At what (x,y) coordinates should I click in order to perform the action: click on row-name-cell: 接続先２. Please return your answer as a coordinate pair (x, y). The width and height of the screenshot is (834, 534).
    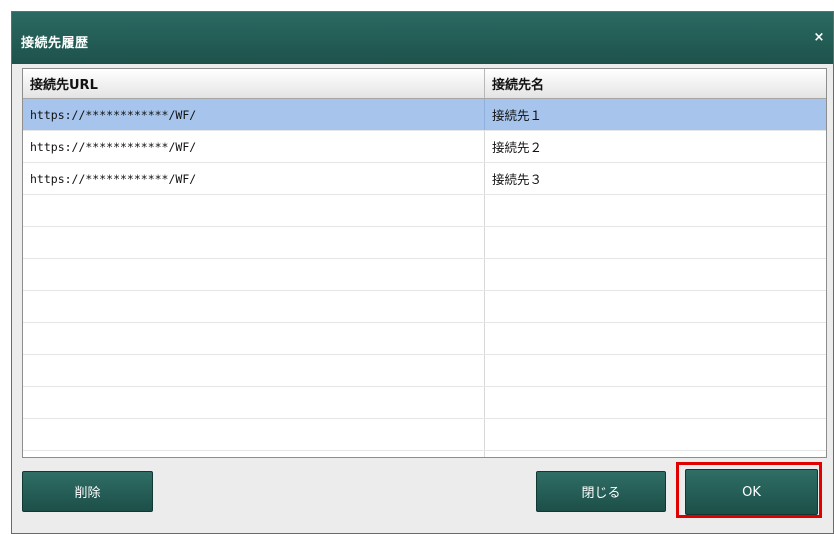
    Looking at the image, I should click on (655, 146).